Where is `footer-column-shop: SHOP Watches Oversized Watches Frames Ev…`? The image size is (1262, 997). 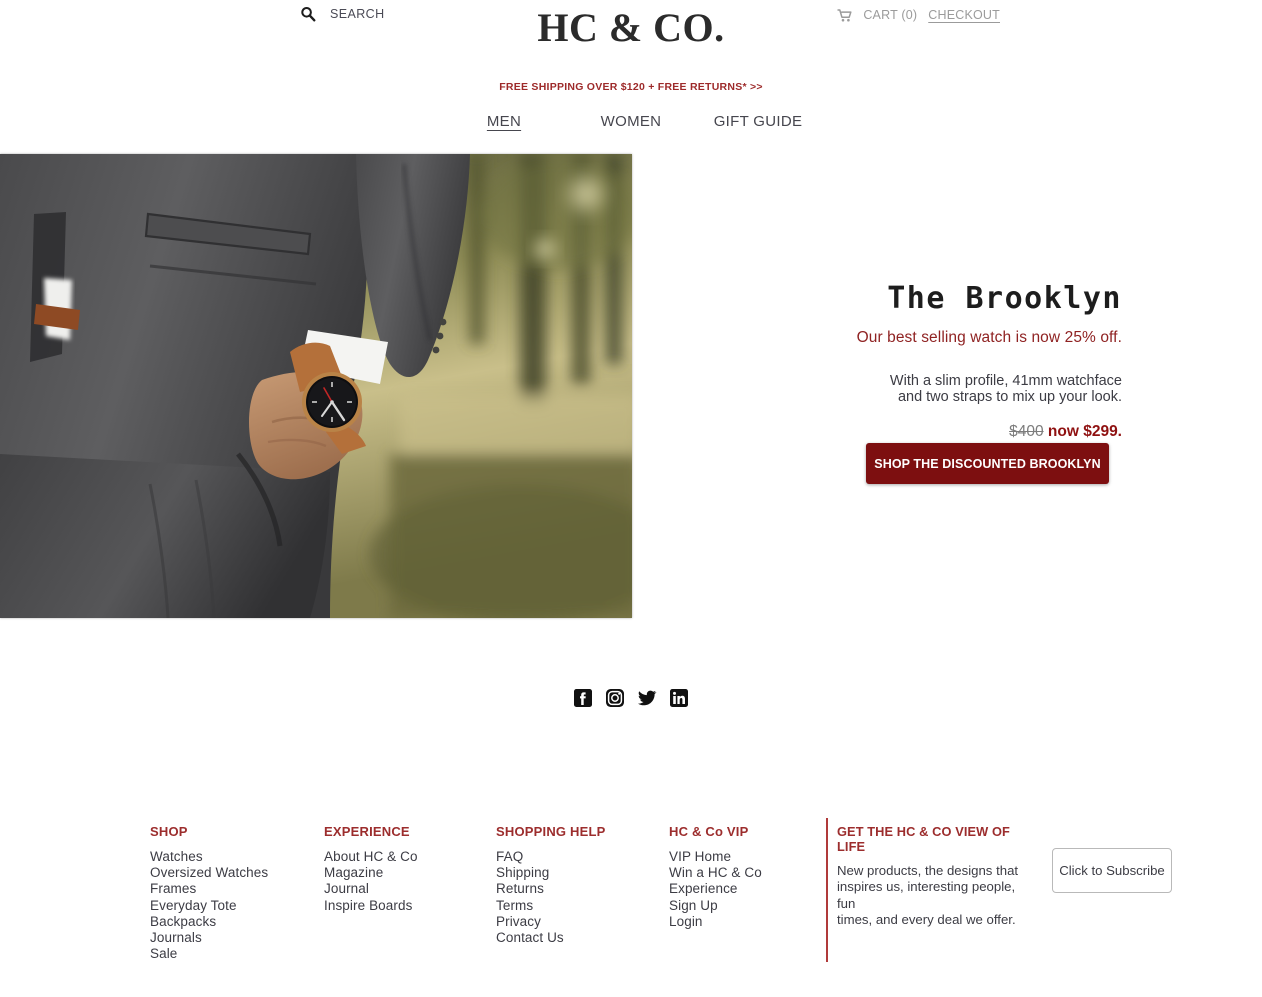 footer-column-shop: SHOP Watches Oversized Watches Frames Ev… is located at coordinates (237, 890).